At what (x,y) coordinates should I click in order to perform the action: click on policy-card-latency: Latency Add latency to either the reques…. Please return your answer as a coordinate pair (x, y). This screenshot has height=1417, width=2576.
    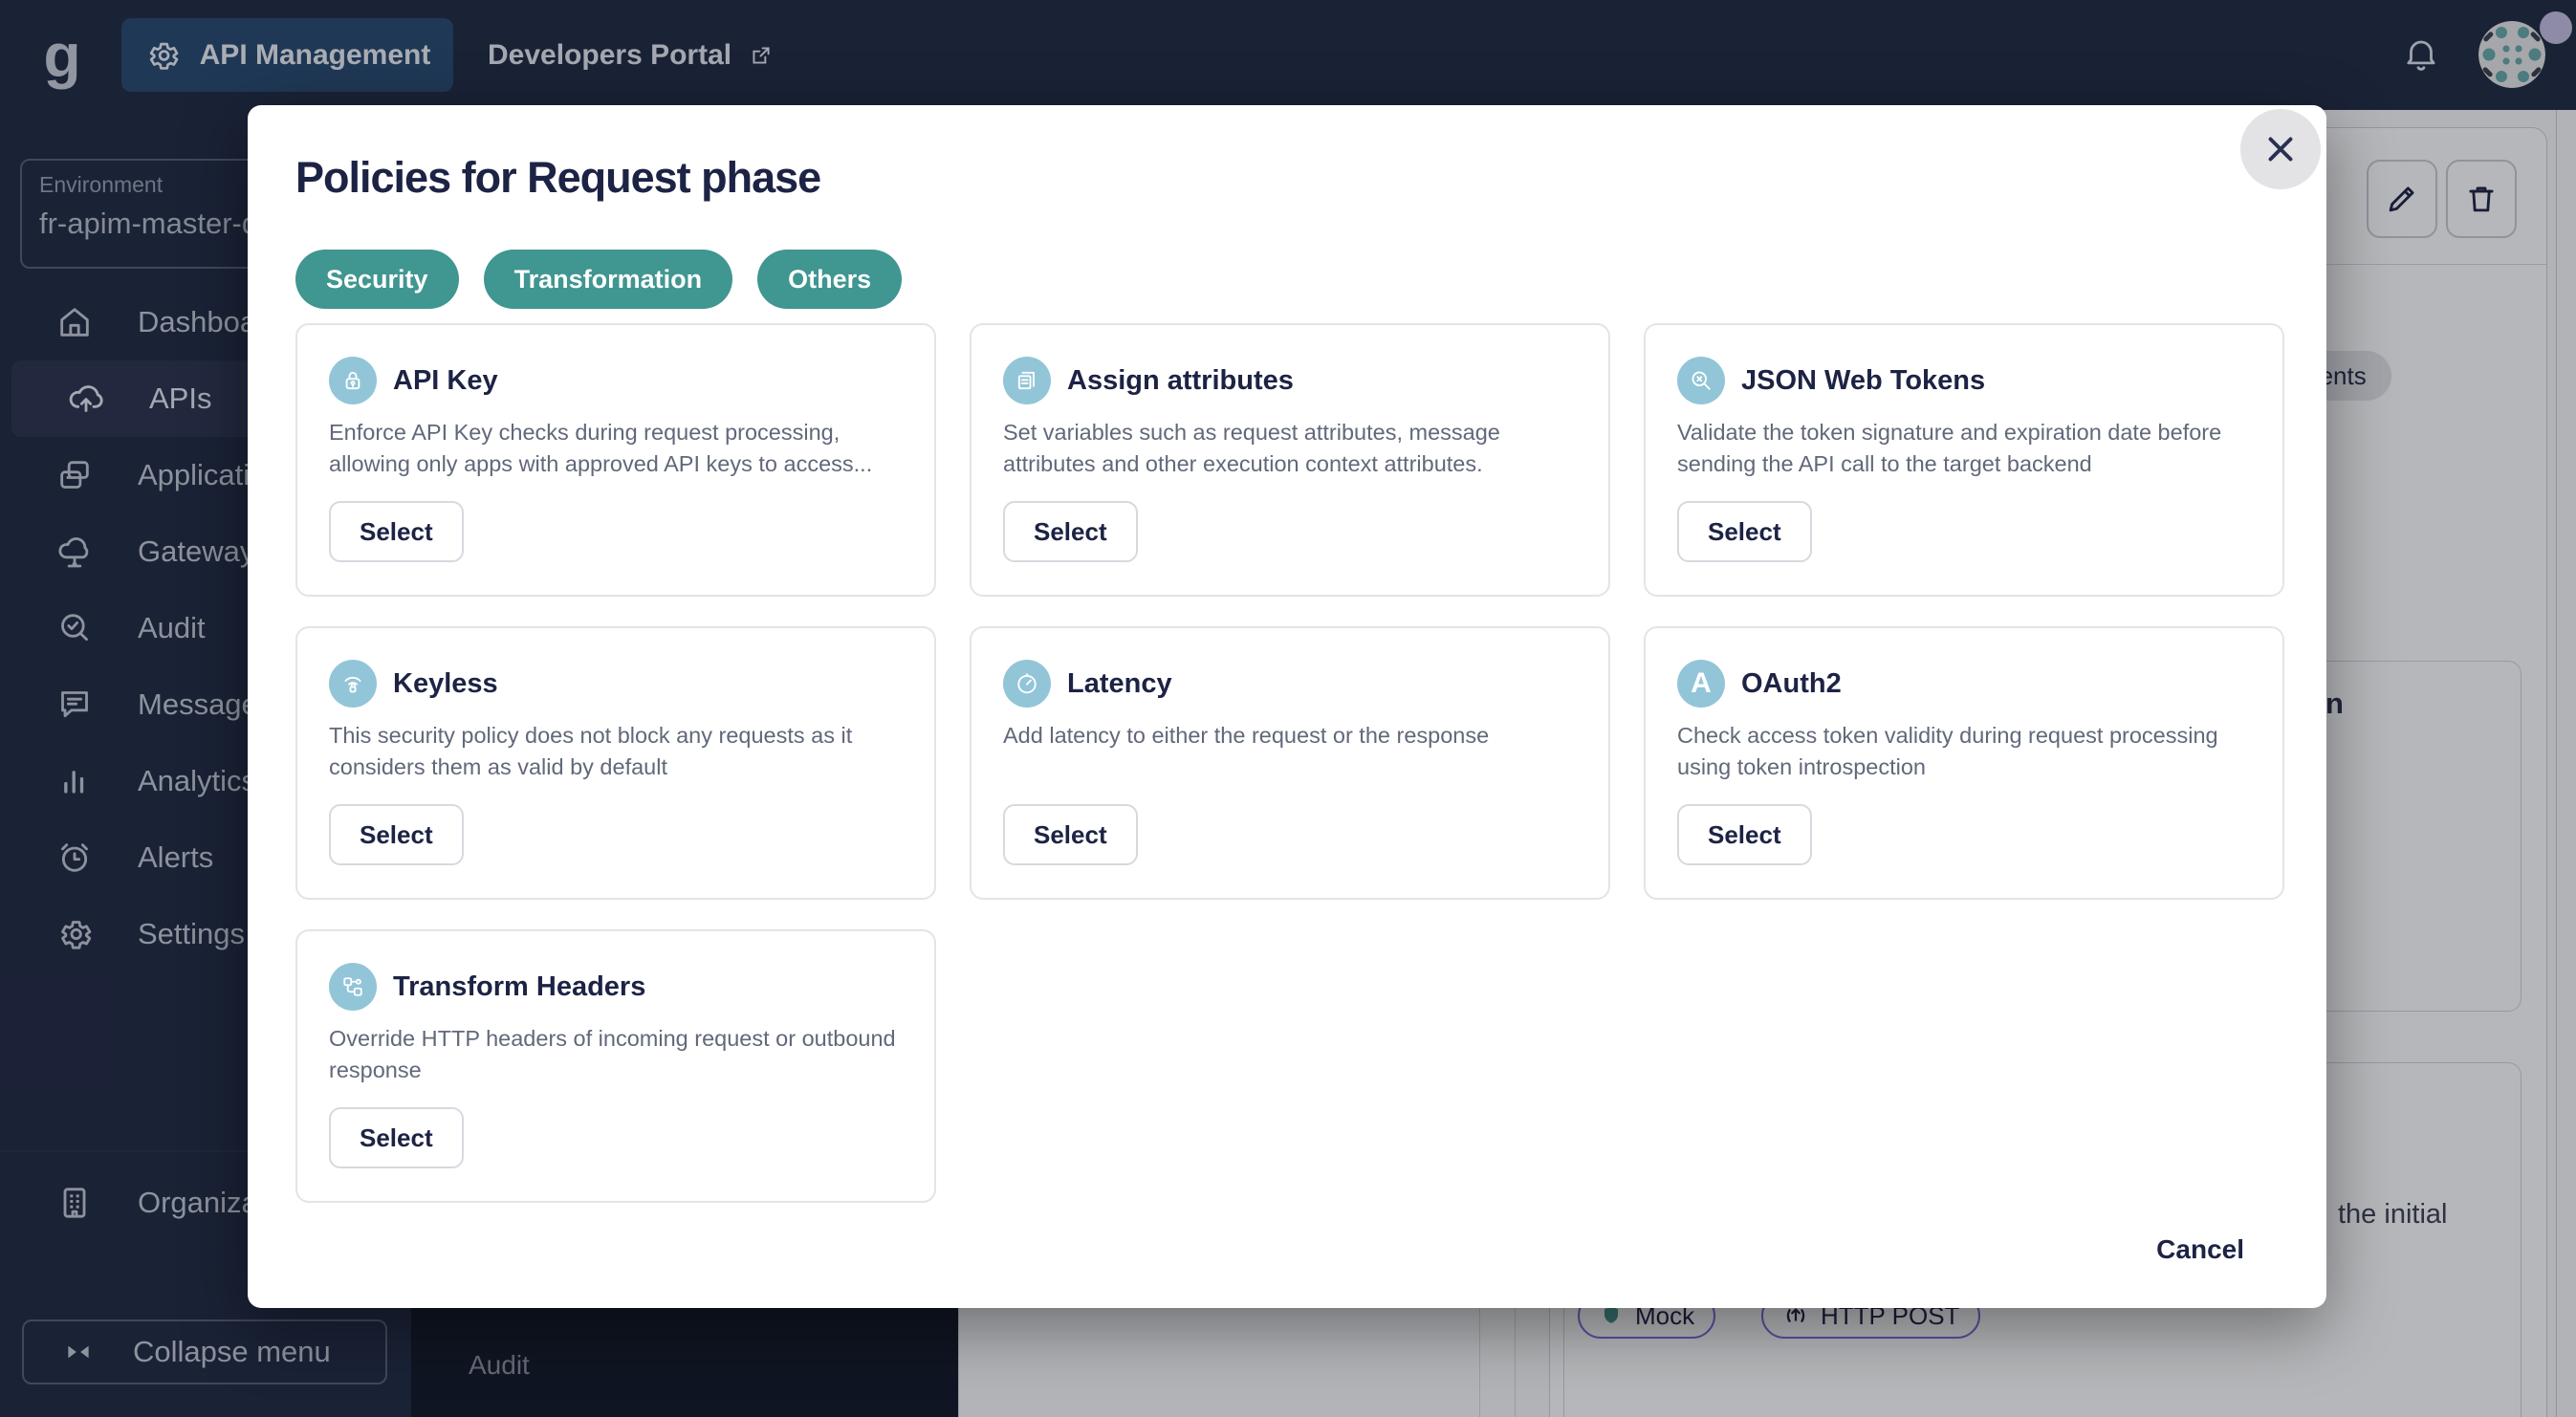
    Looking at the image, I should click on (1290, 763).